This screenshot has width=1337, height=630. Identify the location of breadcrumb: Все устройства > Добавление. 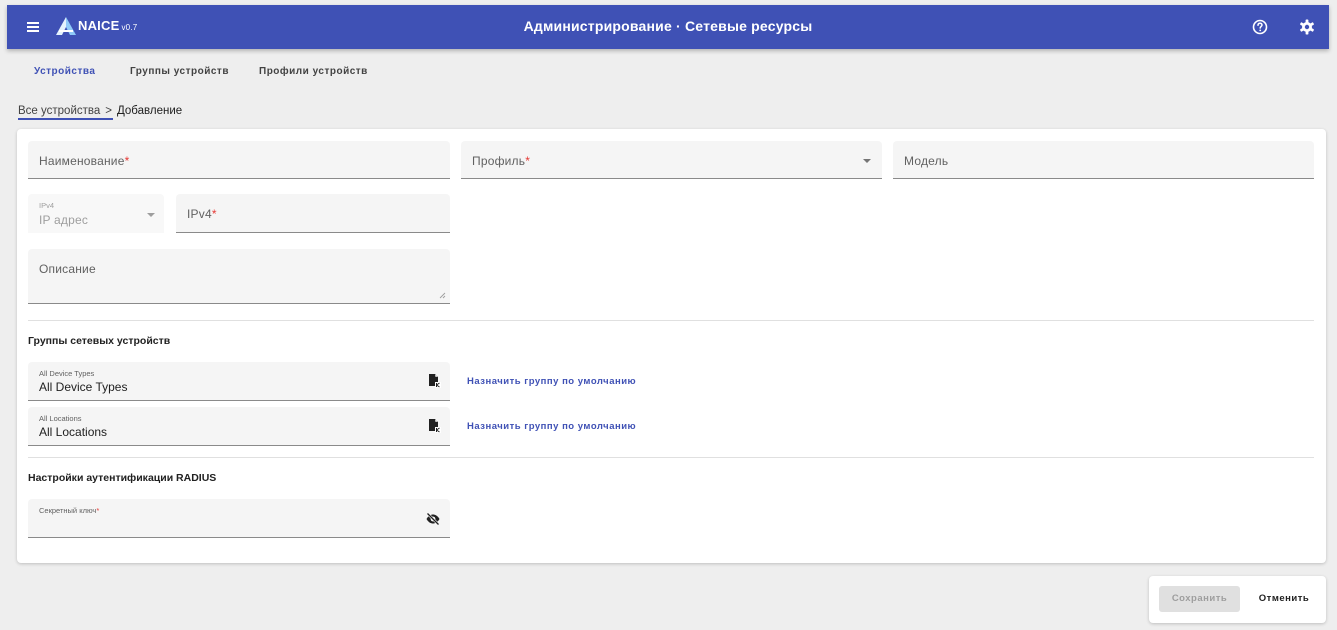
(100, 111).